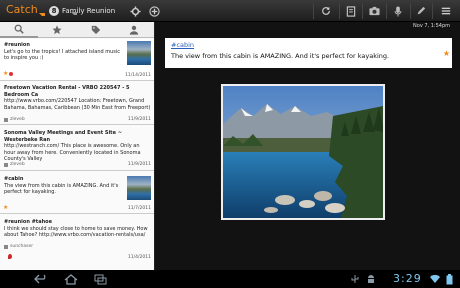  I want to click on tab-tags, so click(96, 30).